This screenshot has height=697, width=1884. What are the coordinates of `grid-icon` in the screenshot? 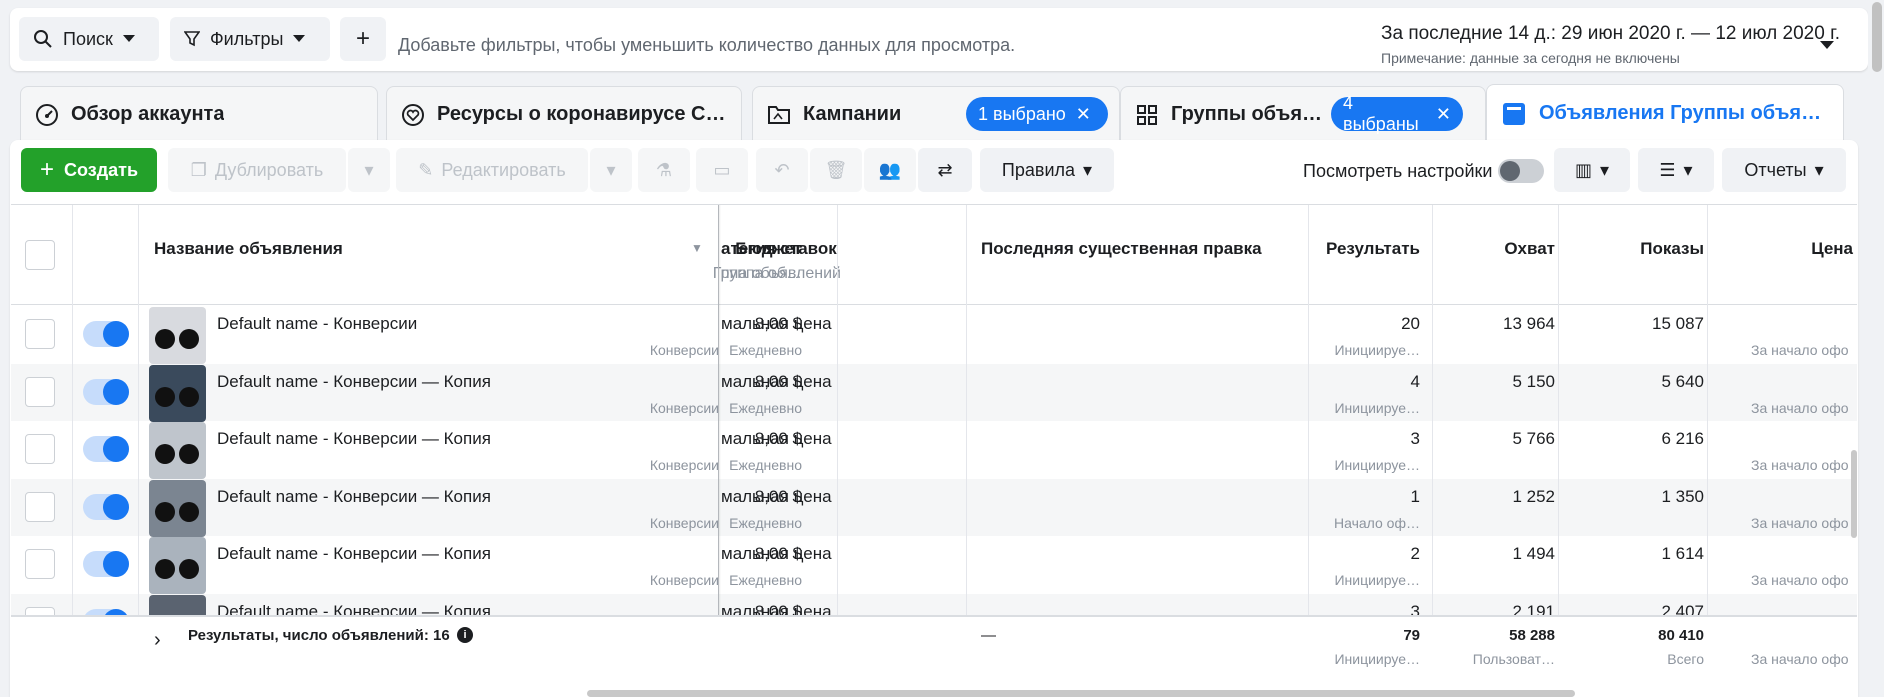 It's located at (1147, 114).